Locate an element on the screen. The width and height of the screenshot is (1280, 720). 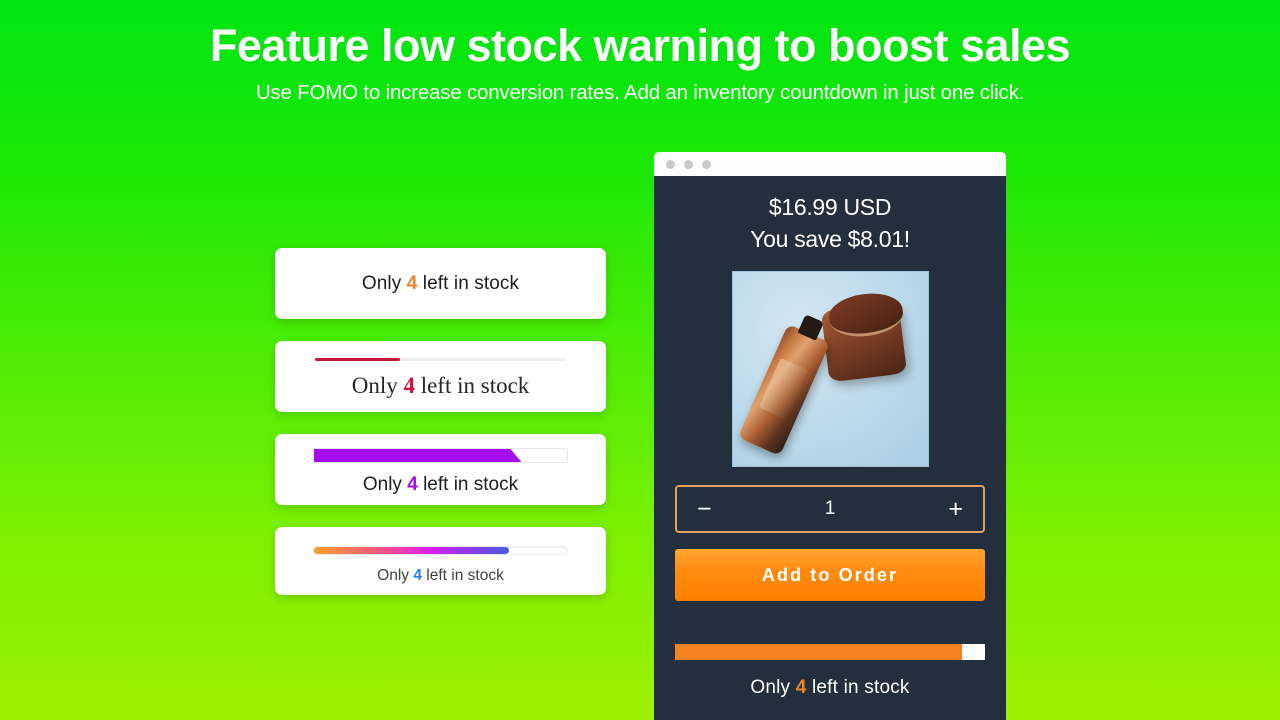
stock-widget-label-2: Only 4 left in stock is located at coordinates (440, 386).